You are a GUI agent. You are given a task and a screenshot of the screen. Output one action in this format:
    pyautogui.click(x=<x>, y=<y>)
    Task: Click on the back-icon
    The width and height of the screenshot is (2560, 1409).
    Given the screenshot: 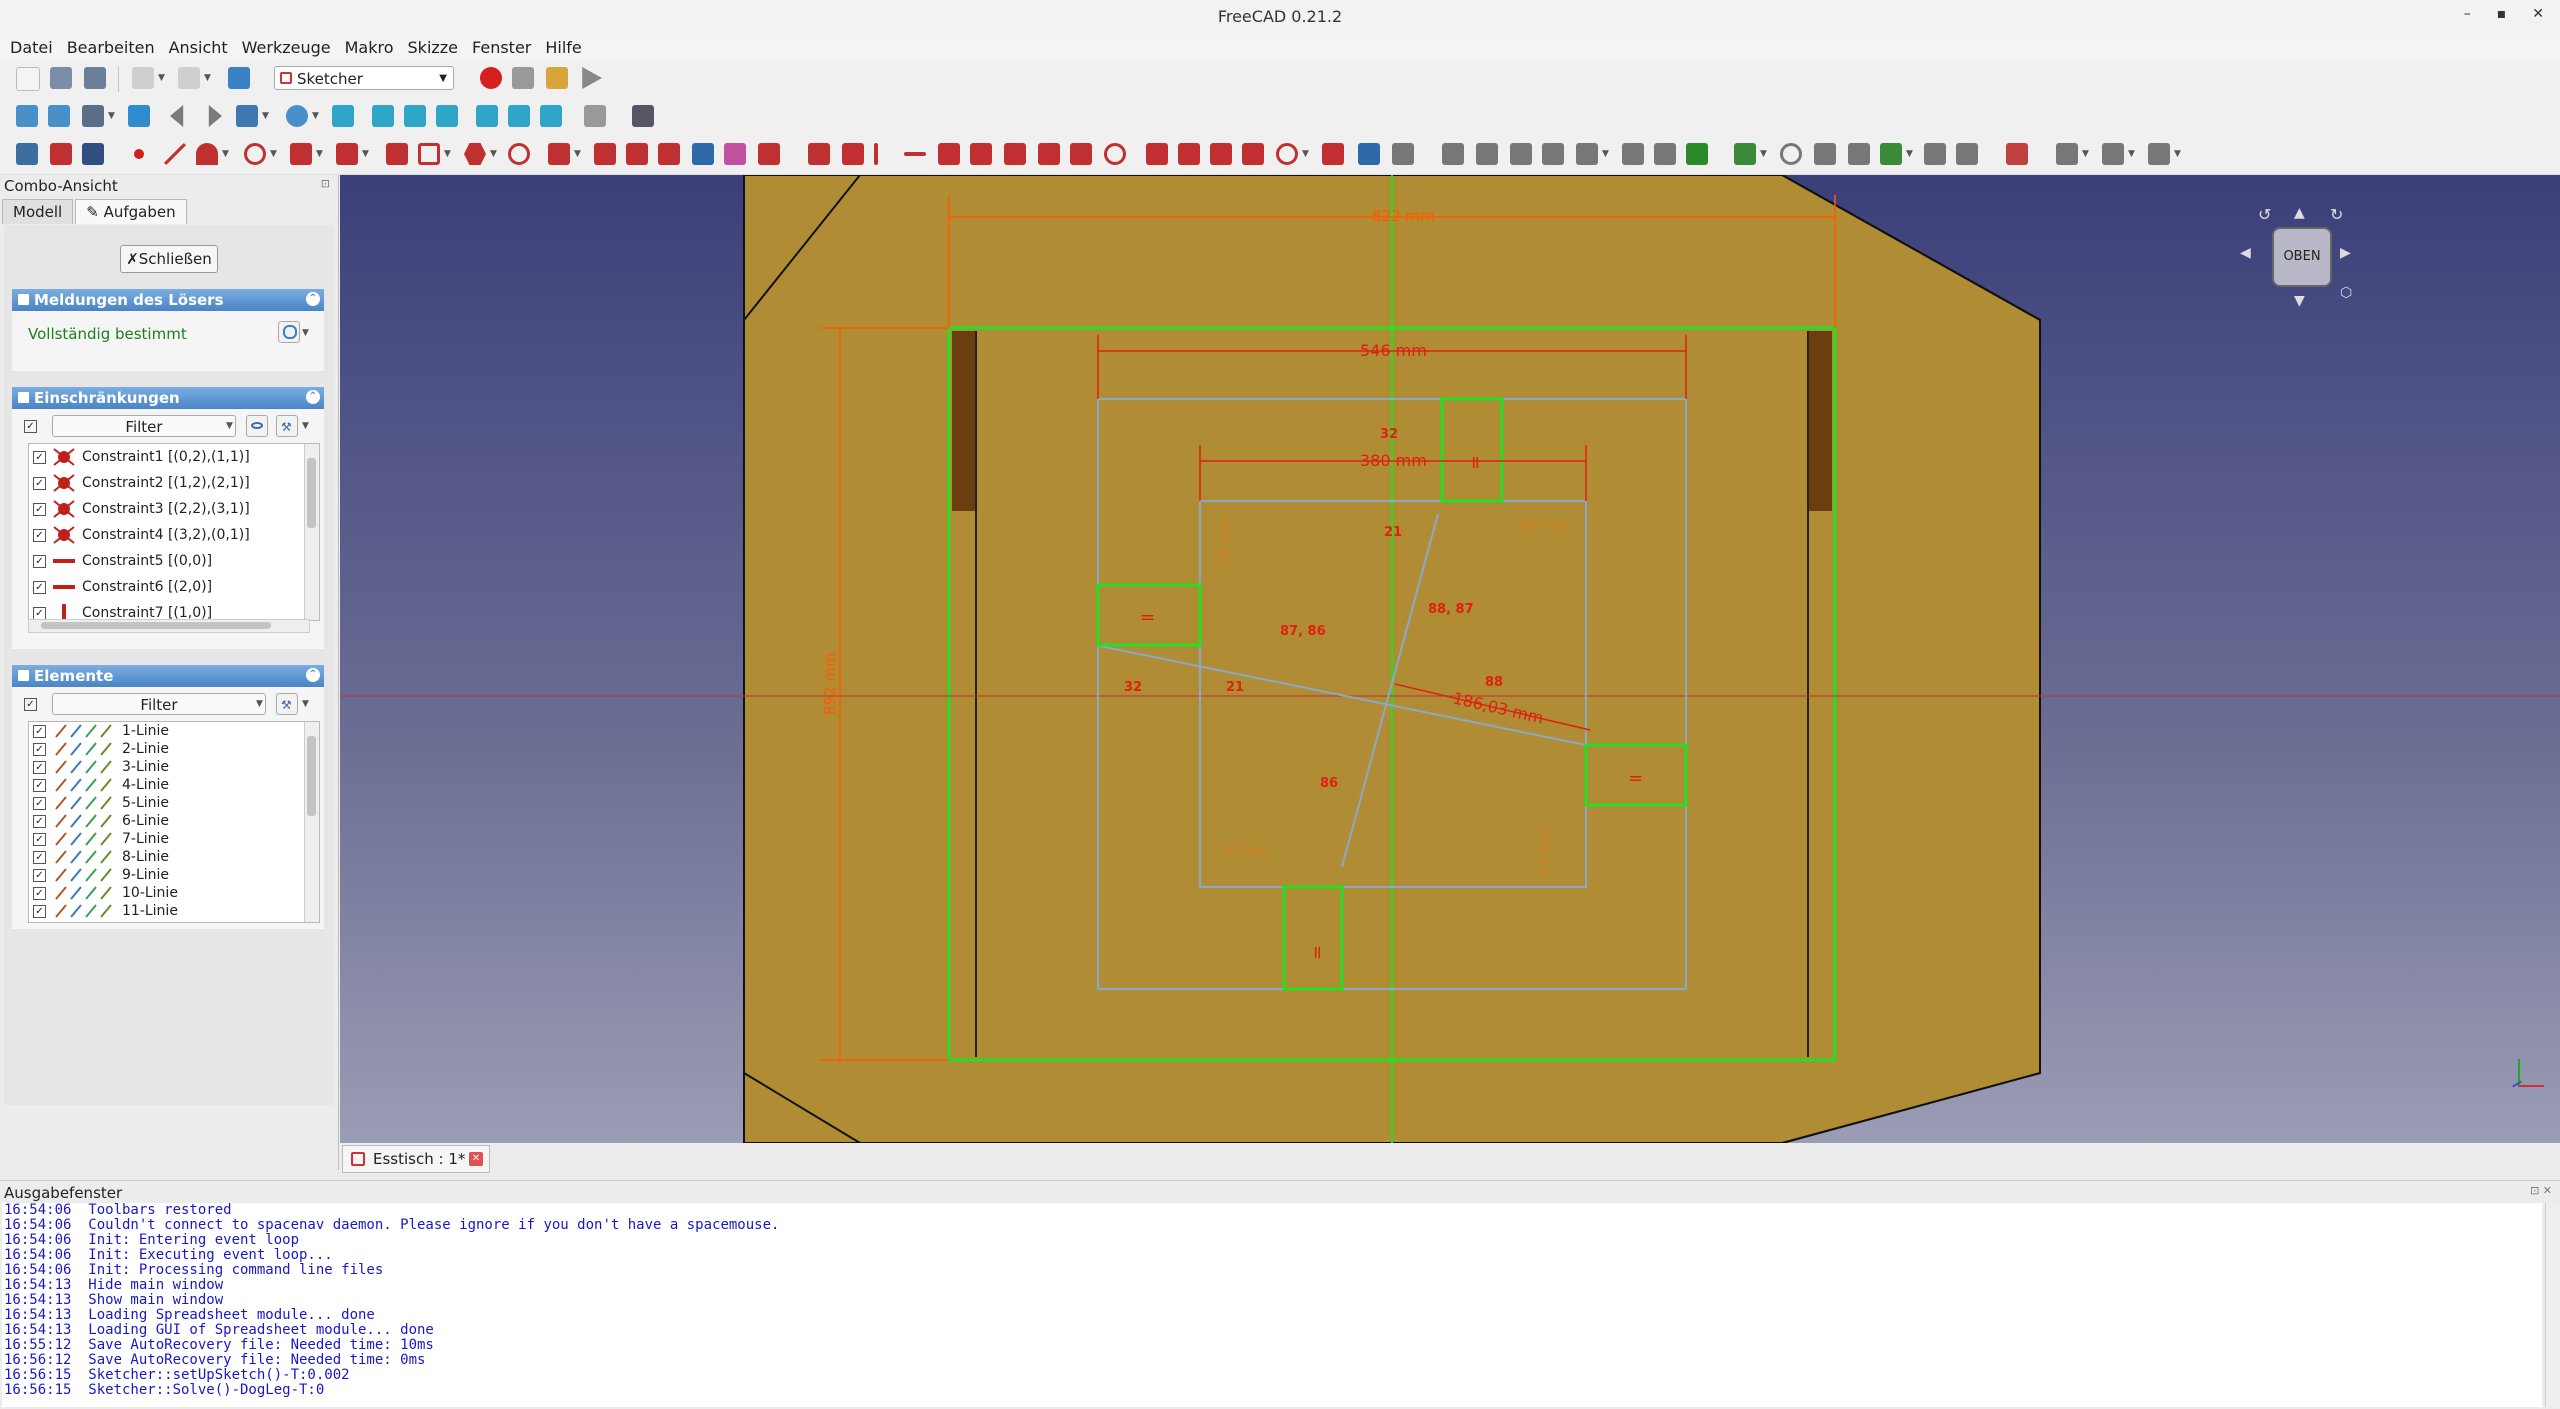 What is the action you would take?
    pyautogui.click(x=177, y=116)
    